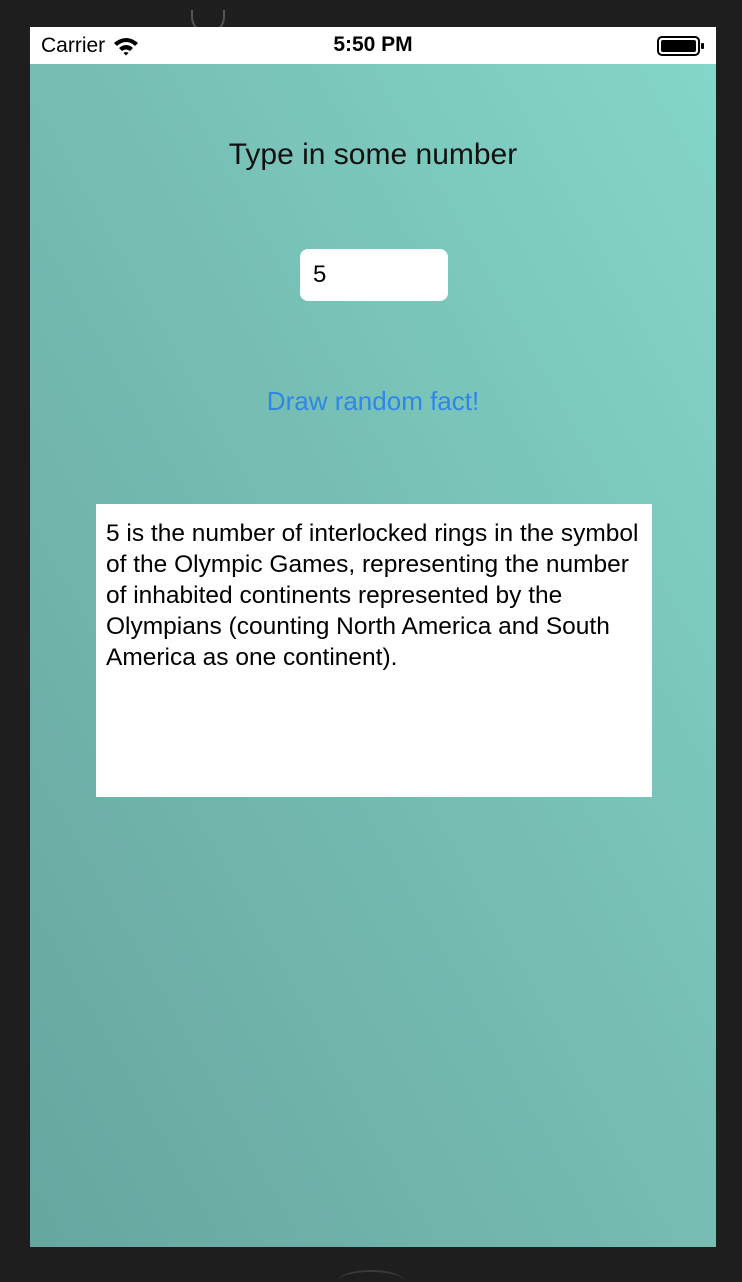 The image size is (742, 1282). I want to click on status-bar: Carrier 5:50 PM, so click(373, 45).